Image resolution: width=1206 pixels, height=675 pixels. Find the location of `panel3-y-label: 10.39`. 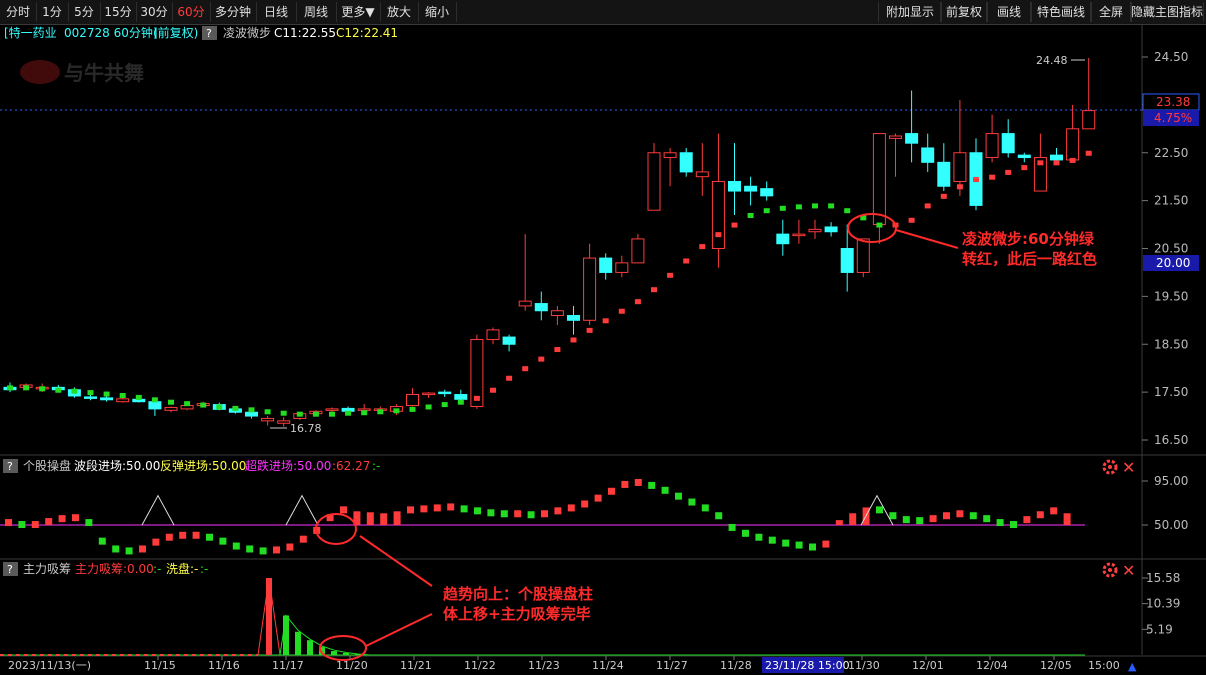

panel3-y-label: 10.39 is located at coordinates (1163, 604).